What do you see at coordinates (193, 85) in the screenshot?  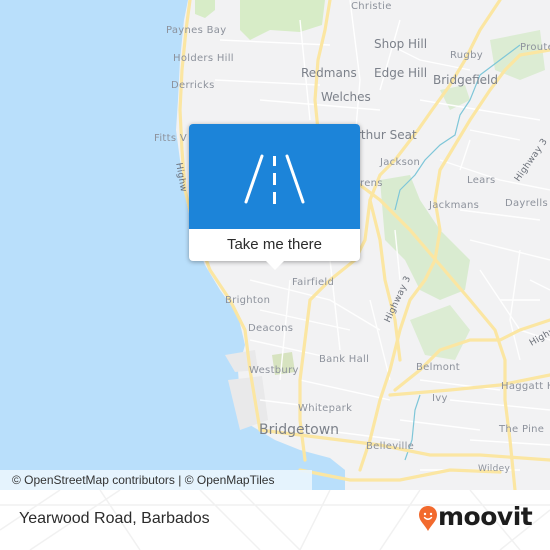 I see `place-label: Derricks` at bounding box center [193, 85].